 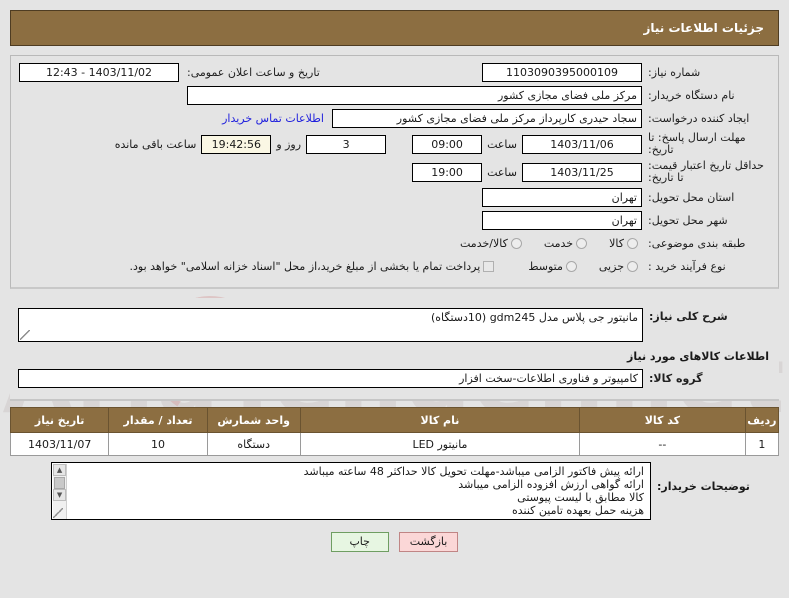 I want to click on announce-datetime-label: تاریخ و ساعت اعلان عمومی:, so click(x=253, y=72).